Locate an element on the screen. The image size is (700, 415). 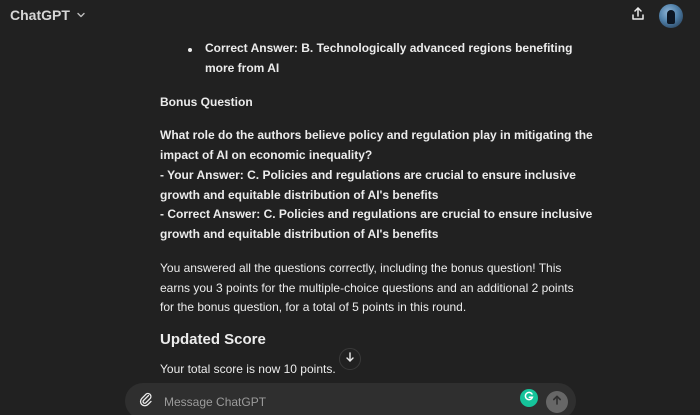
send-button is located at coordinates (557, 402).